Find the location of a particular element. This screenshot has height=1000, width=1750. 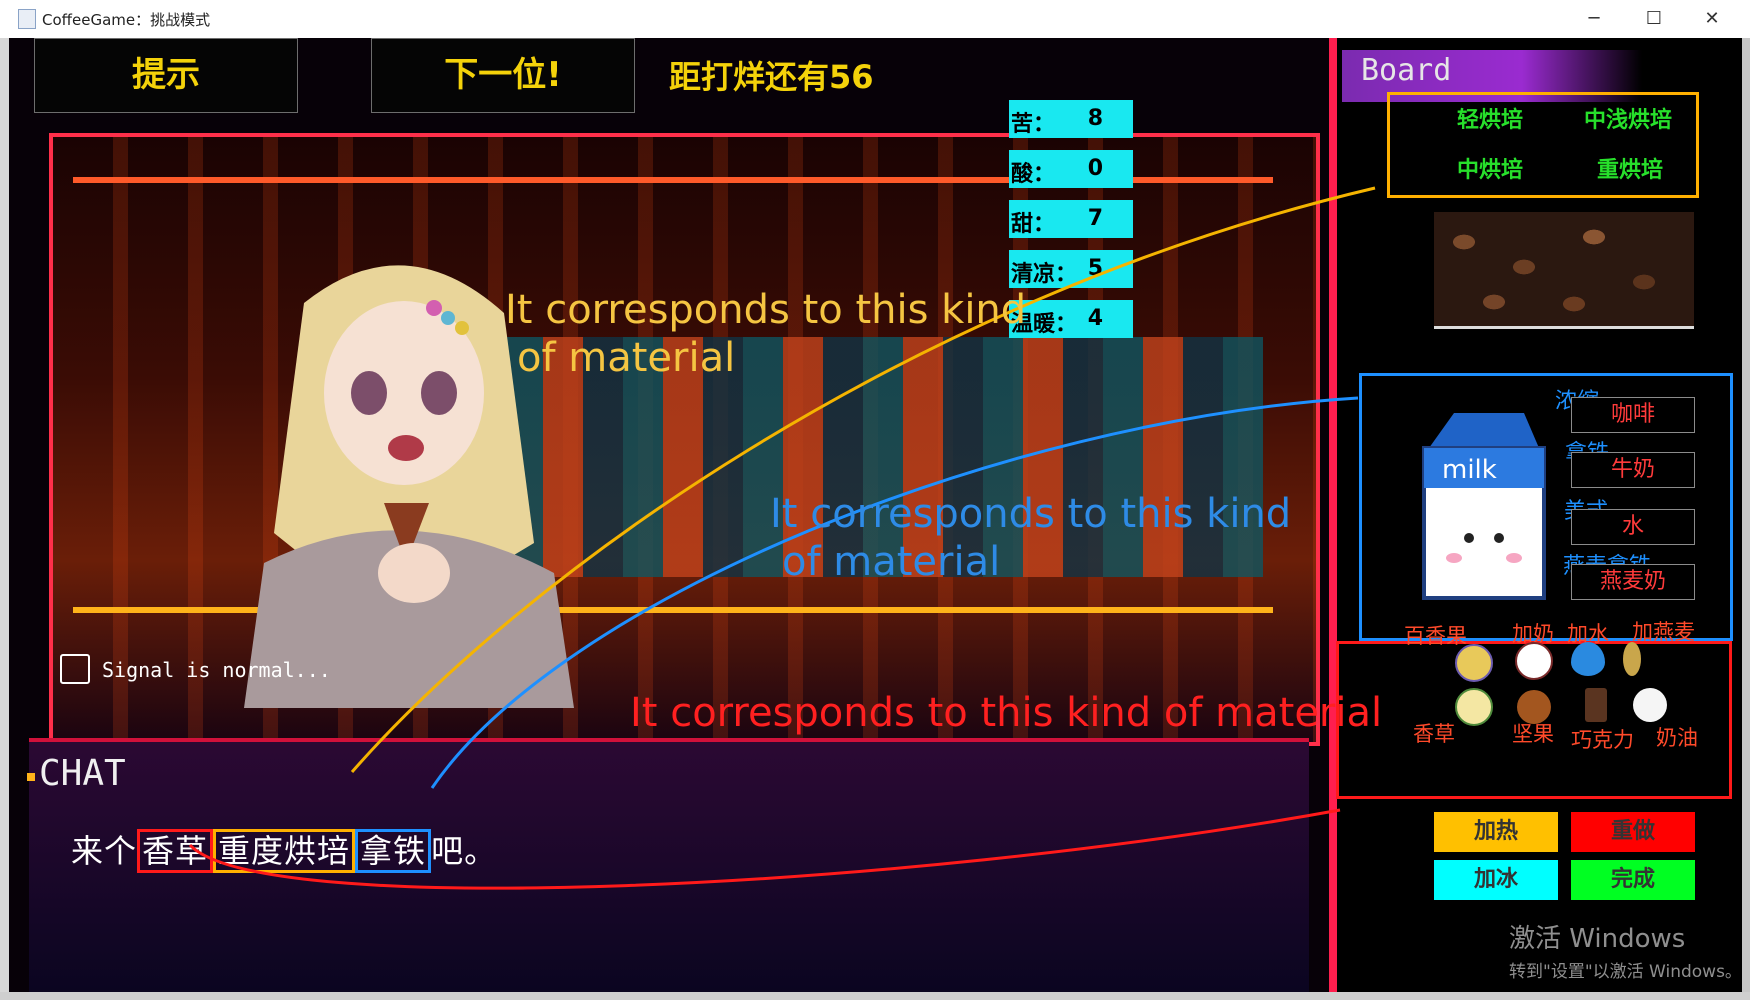

closing-countdown: 距打烊还有56 is located at coordinates (771, 77).